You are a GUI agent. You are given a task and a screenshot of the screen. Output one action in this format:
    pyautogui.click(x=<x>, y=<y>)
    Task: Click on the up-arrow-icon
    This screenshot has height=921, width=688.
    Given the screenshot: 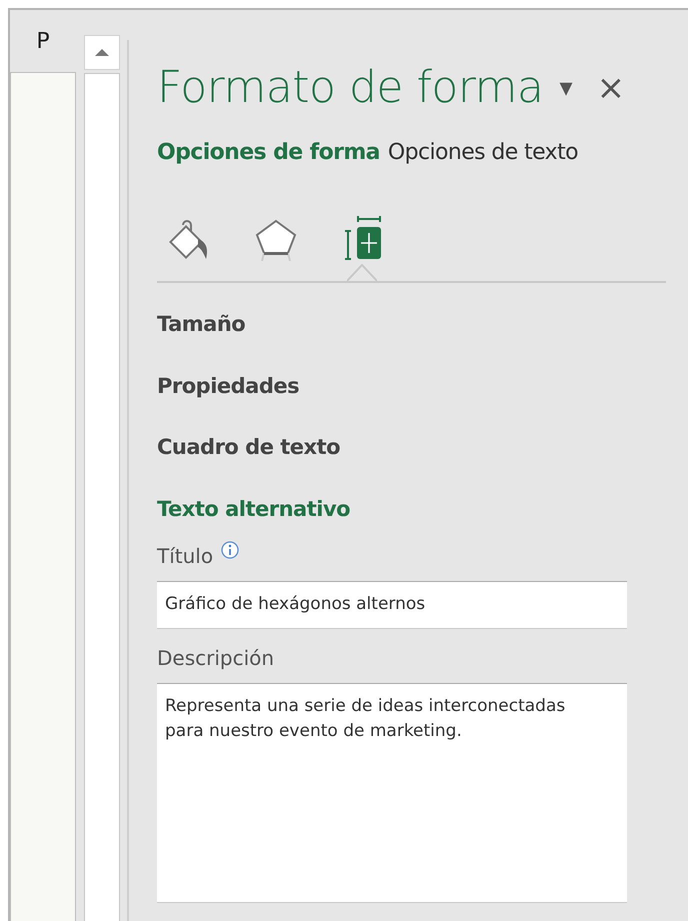 What is the action you would take?
    pyautogui.click(x=102, y=52)
    